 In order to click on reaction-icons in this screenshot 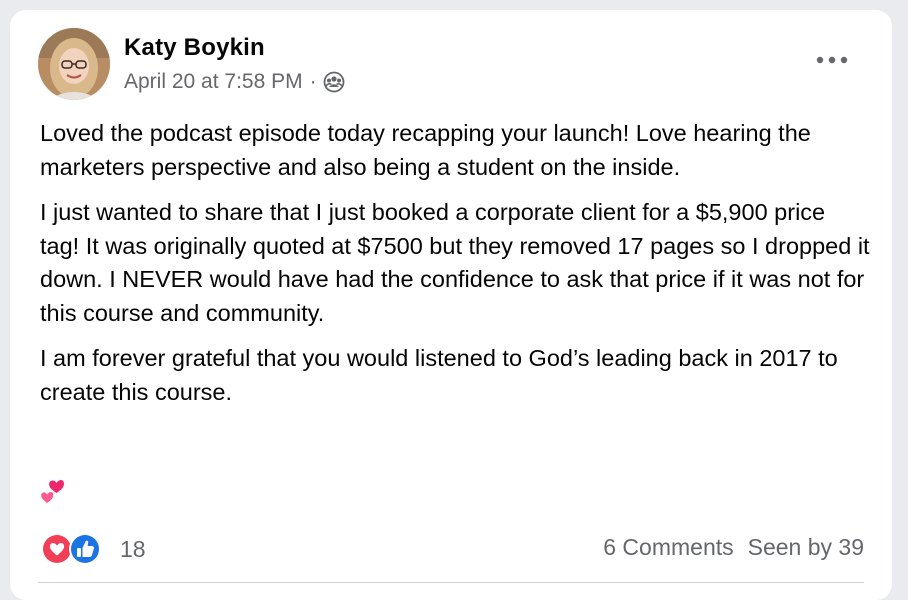, I will do `click(72, 549)`.